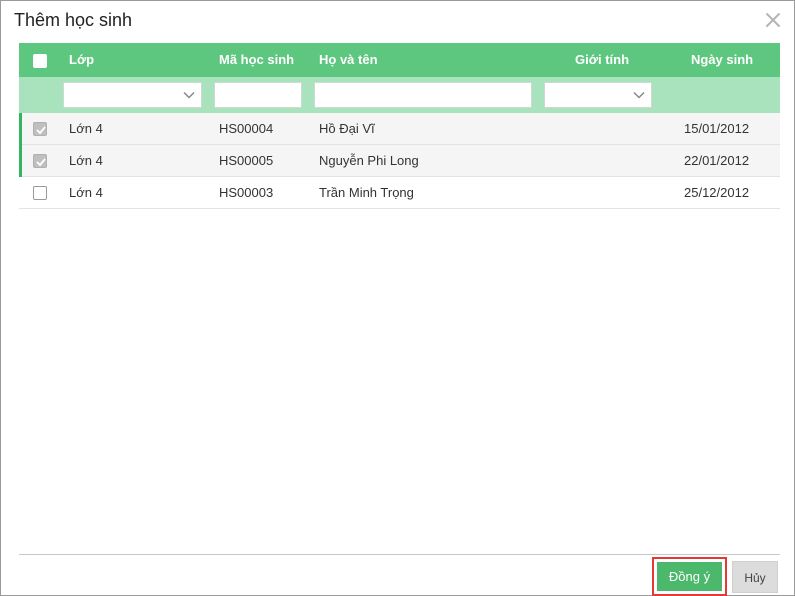 Image resolution: width=795 pixels, height=596 pixels. Describe the element at coordinates (423, 95) in the screenshot. I see `full-name-filter-input` at that location.